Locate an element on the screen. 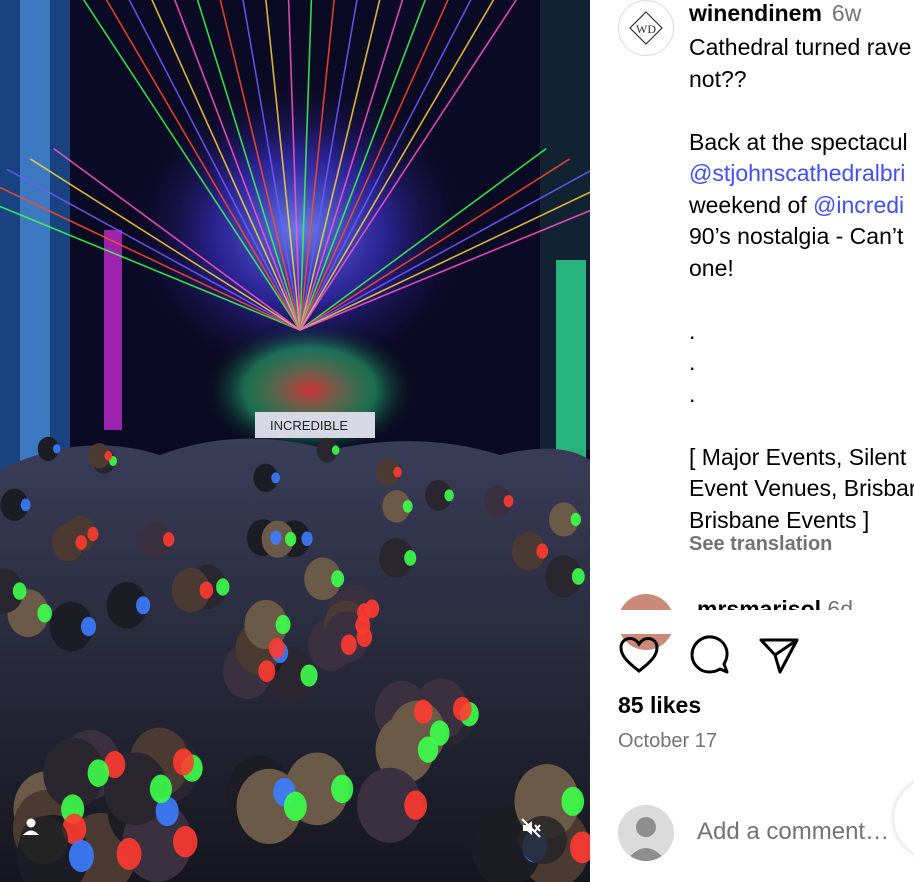 This screenshot has height=882, width=914. caption-line: 90’s nostalgia - Can’t is located at coordinates (801, 237).